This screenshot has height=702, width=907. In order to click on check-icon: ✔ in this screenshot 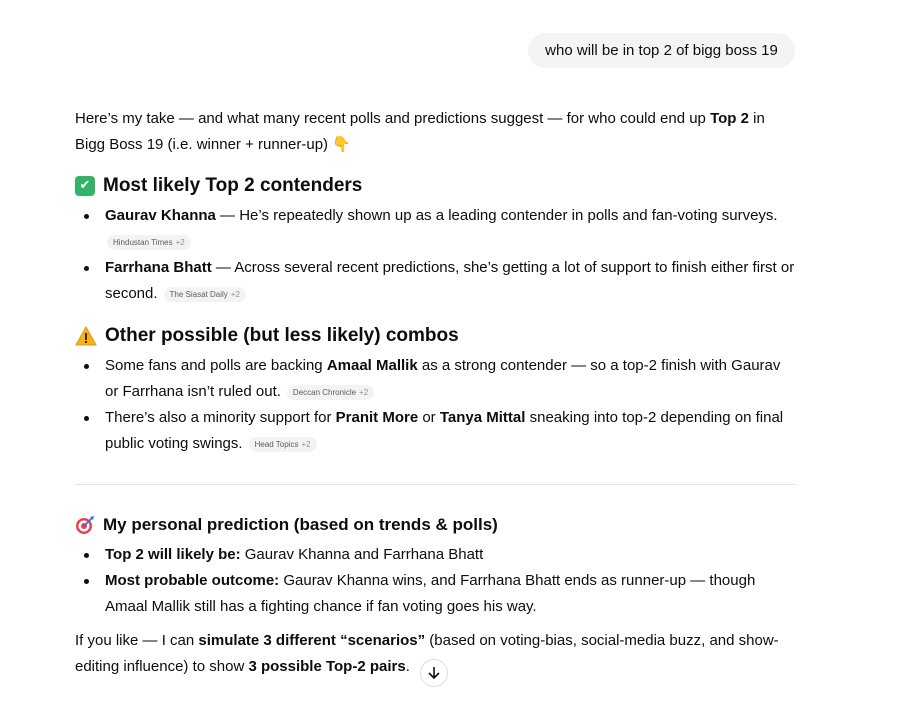, I will do `click(85, 186)`.